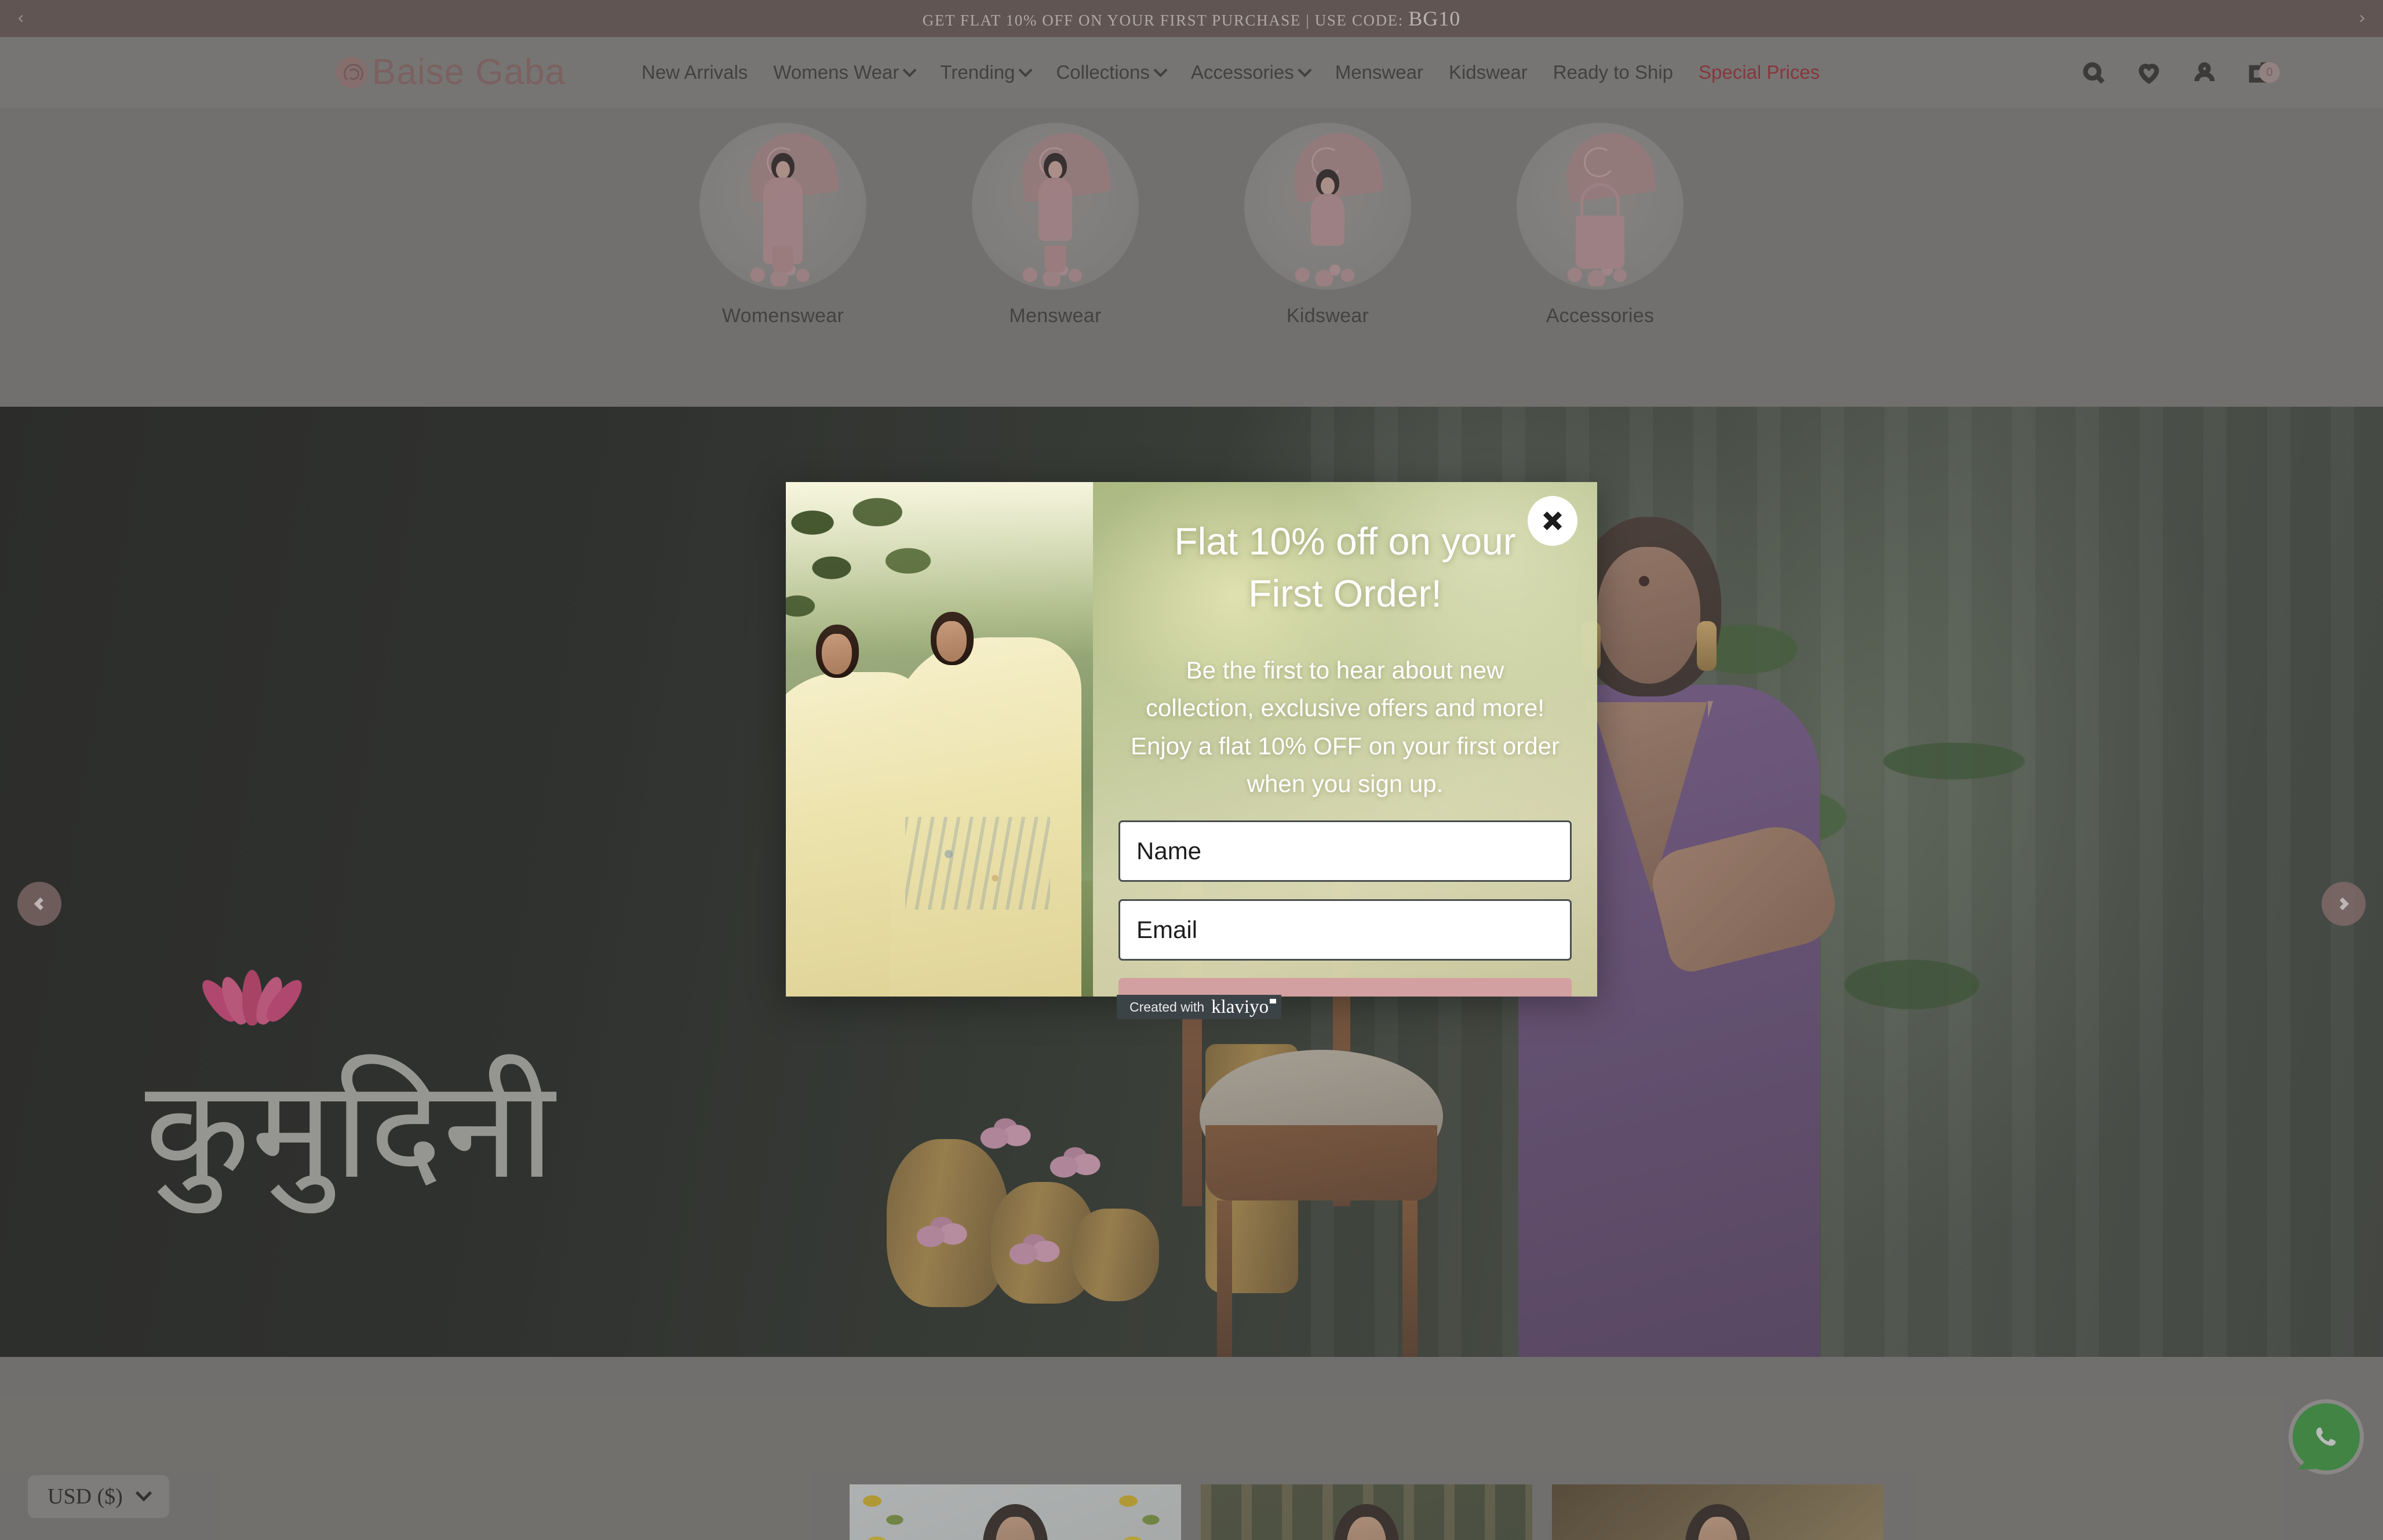 The height and width of the screenshot is (1540, 2383). Describe the element at coordinates (1345, 987) in the screenshot. I see `join-now-button: Join Now` at that location.